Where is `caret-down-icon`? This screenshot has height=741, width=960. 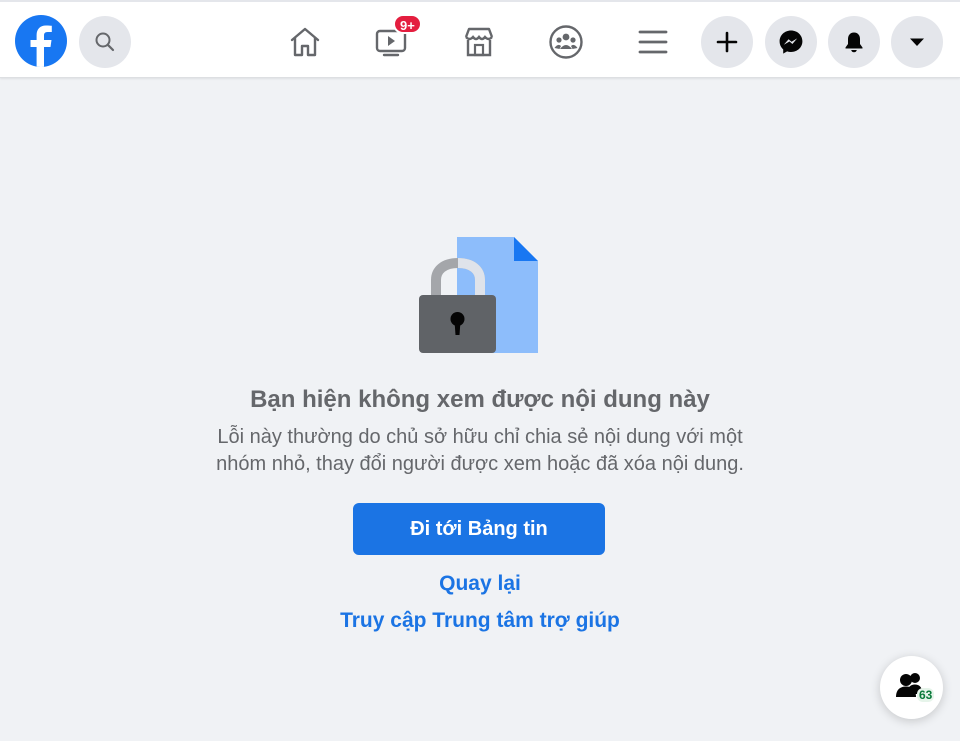
caret-down-icon is located at coordinates (917, 42).